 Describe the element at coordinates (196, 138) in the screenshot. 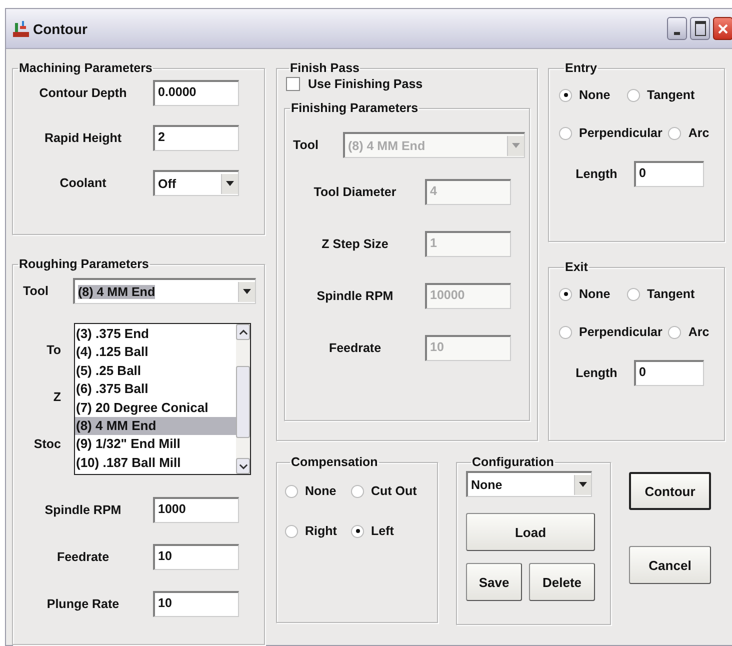

I see `input-field: 2` at that location.